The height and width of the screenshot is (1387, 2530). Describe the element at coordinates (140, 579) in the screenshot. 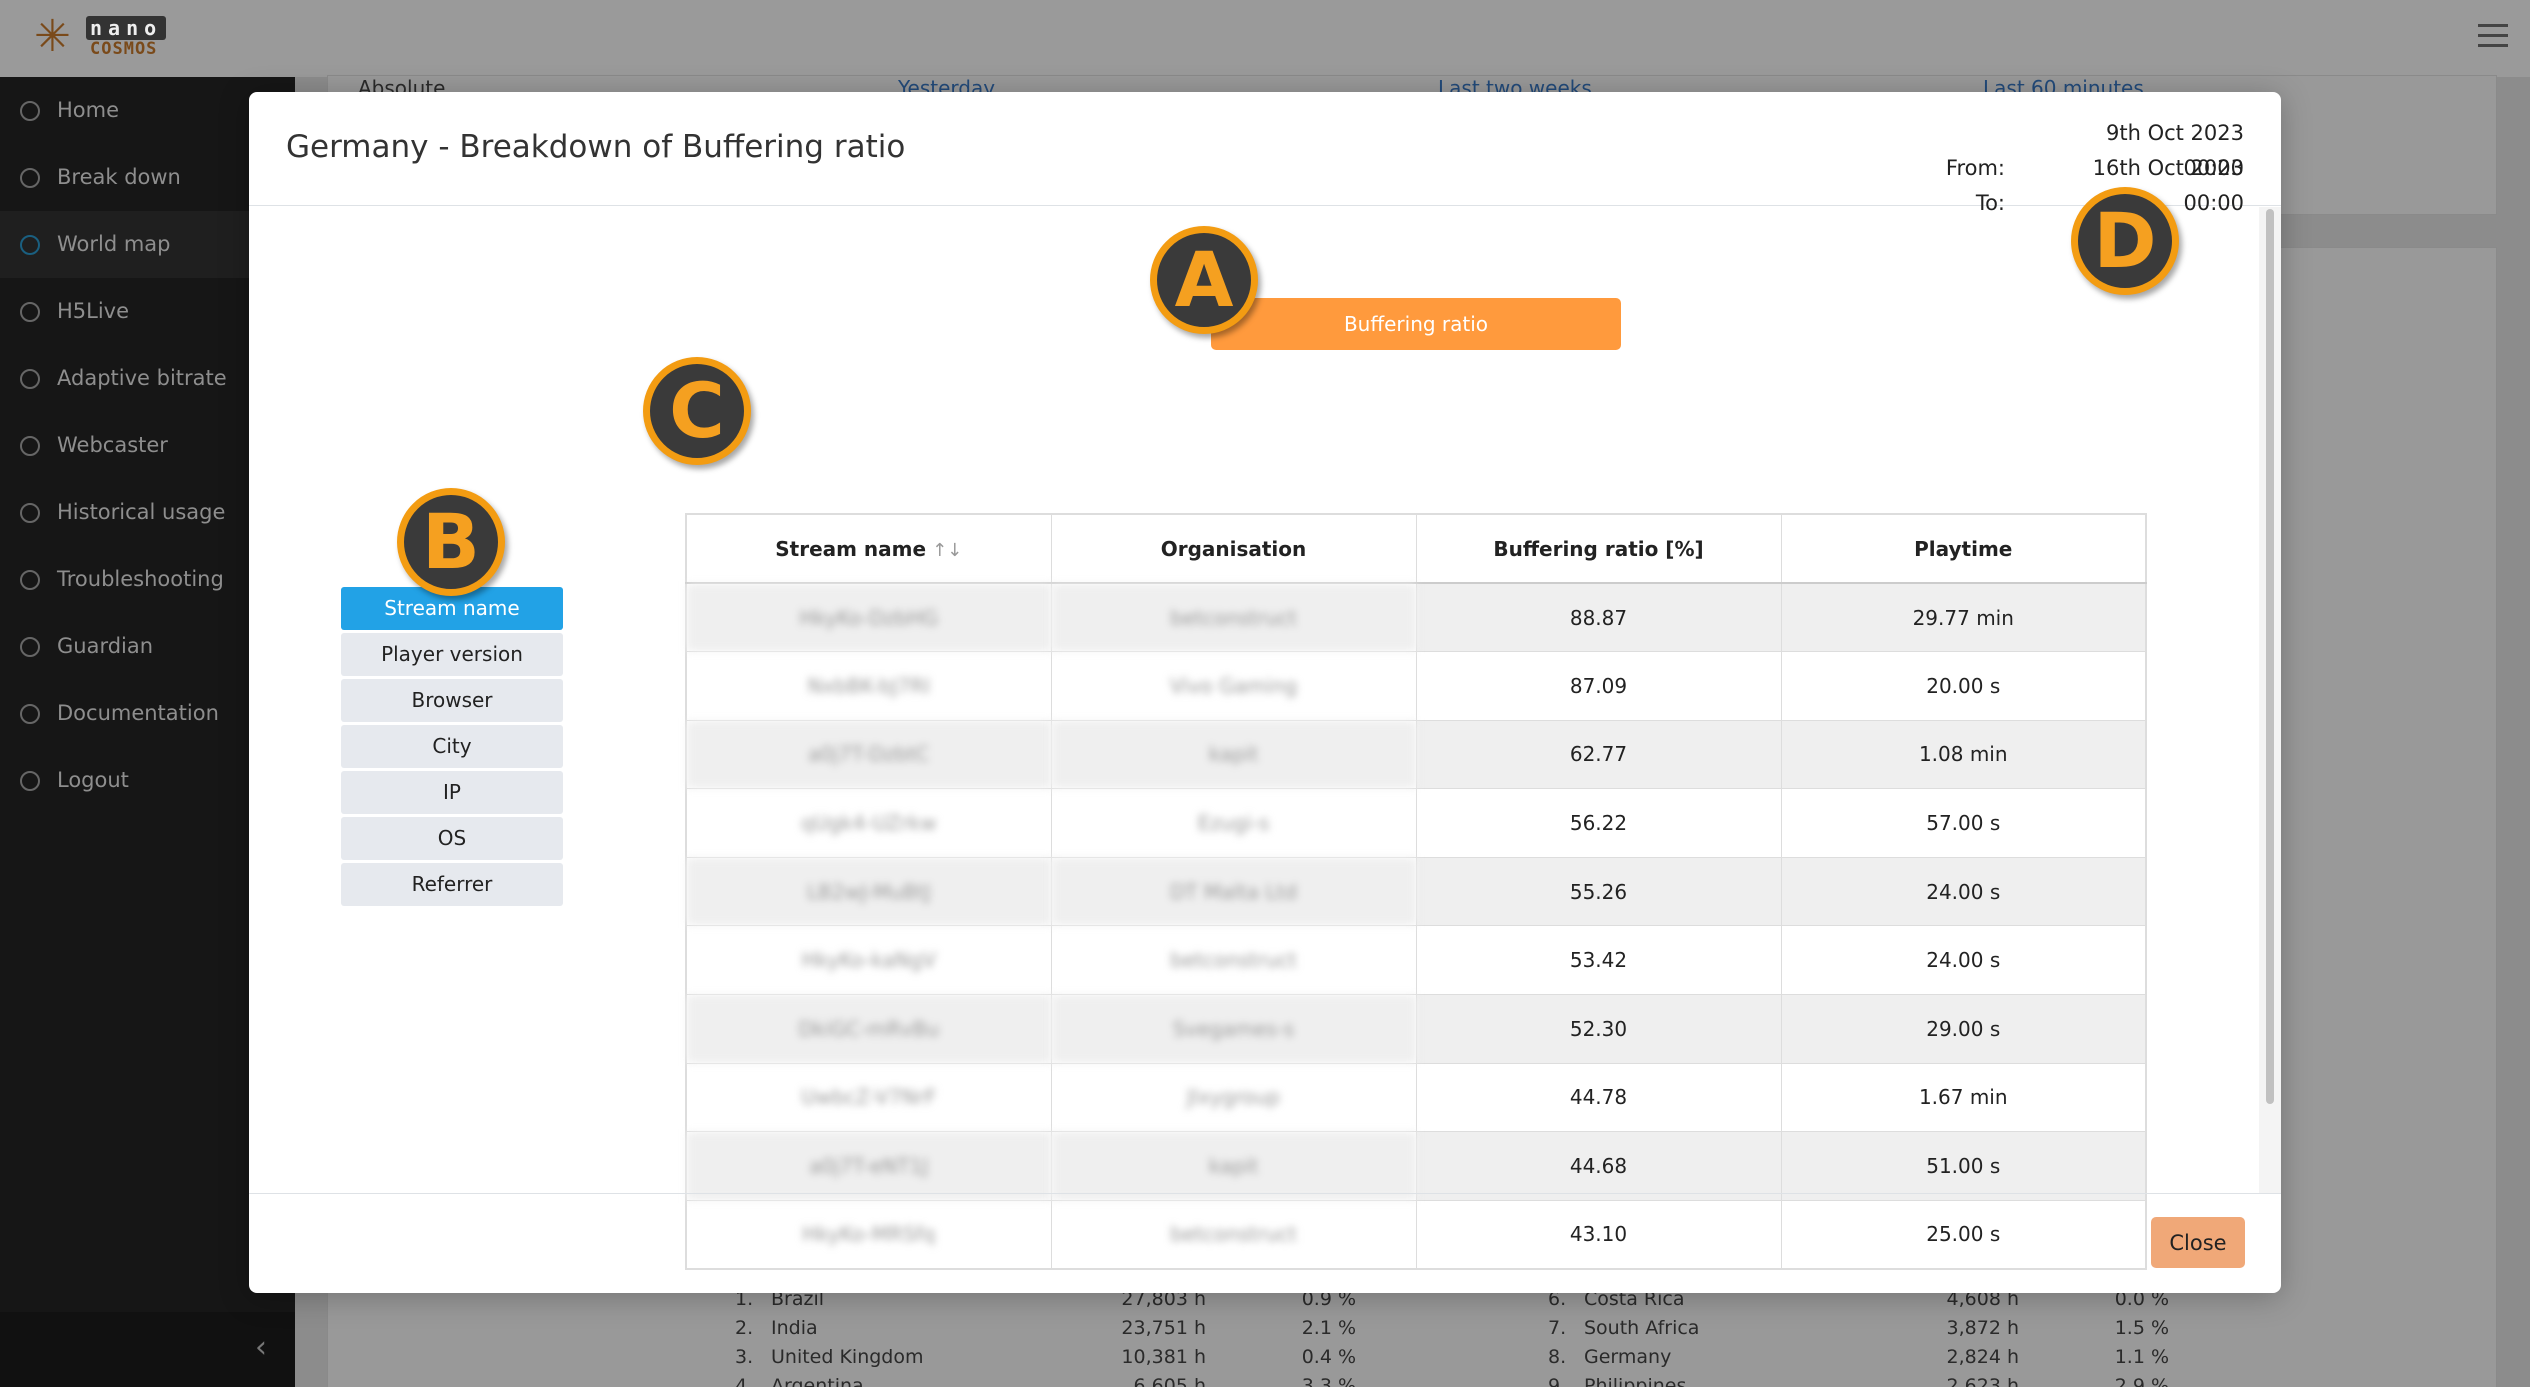

I see `sidebar-item-label: Troubleshooting` at that location.